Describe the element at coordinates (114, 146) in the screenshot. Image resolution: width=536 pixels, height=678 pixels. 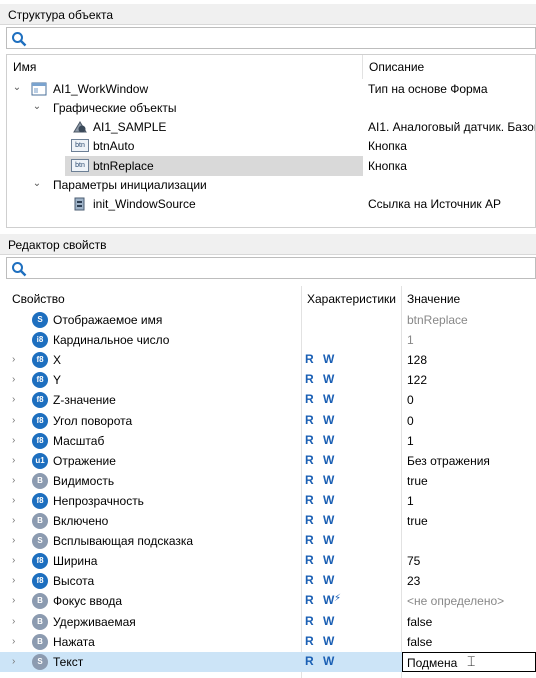
I see `tree-item-label: btnAuto` at that location.